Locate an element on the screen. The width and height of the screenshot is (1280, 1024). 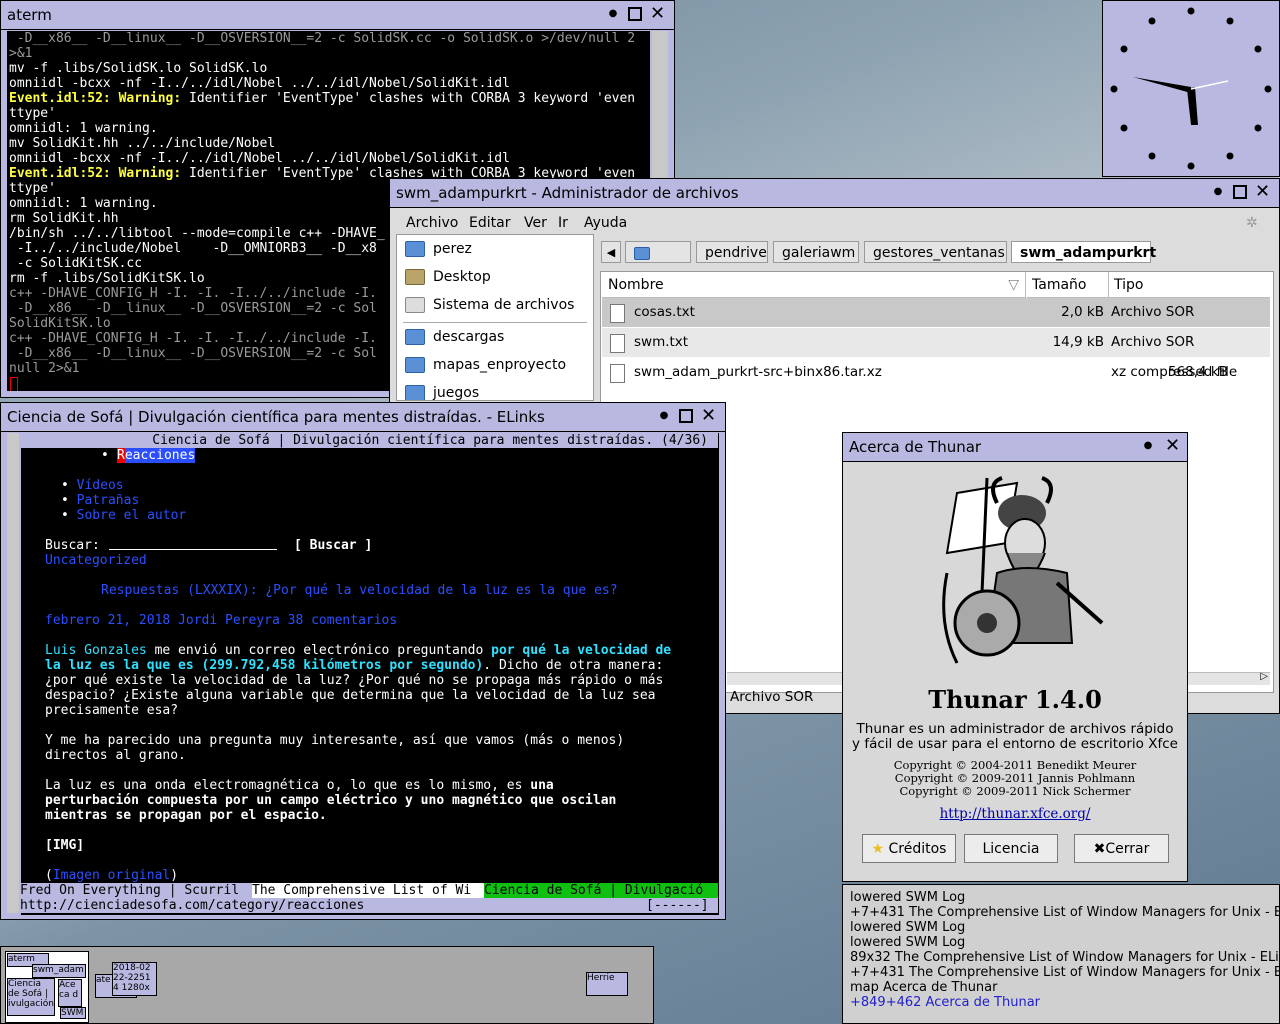
sidebar-item-filesystem: Sistema de archivos is located at coordinates (489, 305).